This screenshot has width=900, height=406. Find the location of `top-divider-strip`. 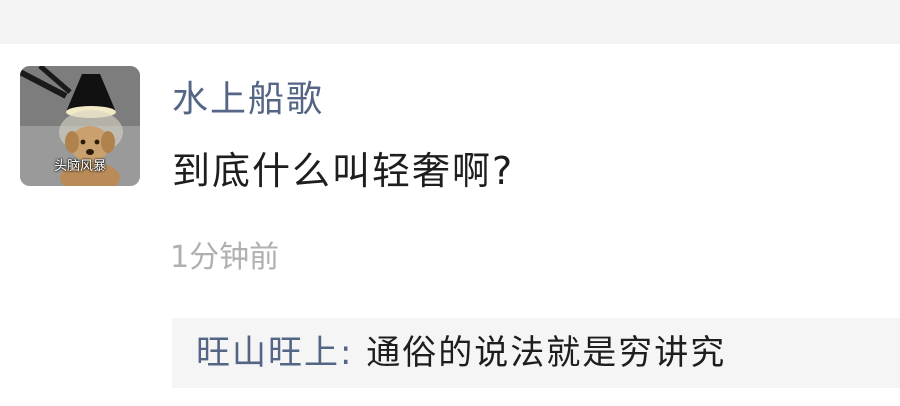

top-divider-strip is located at coordinates (450, 22).